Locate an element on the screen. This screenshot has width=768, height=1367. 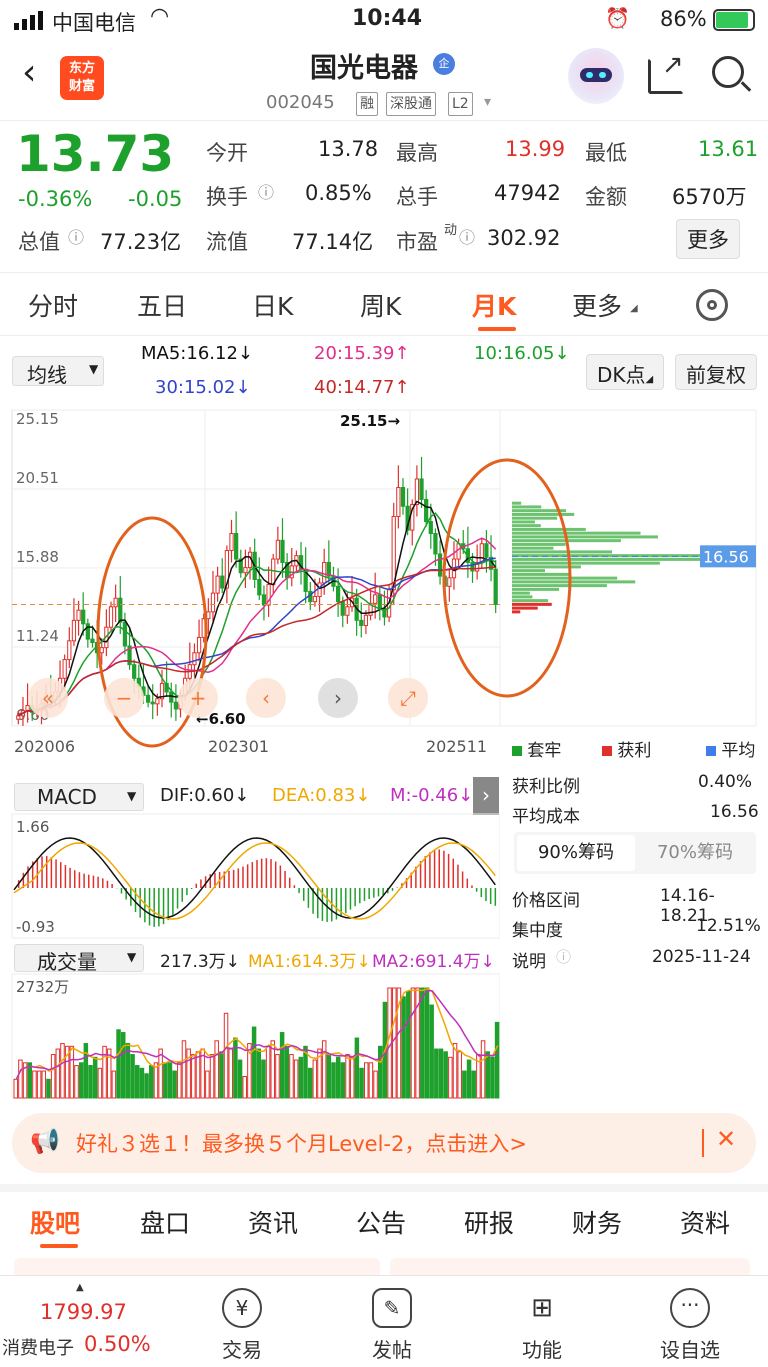
tab-more: 更多 is located at coordinates (597, 305).